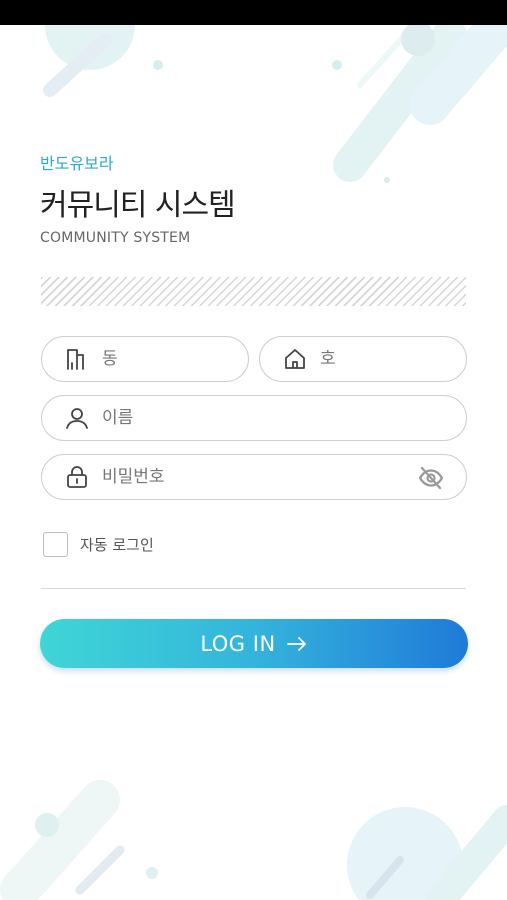 Image resolution: width=507 pixels, height=900 pixels. What do you see at coordinates (115, 238) in the screenshot?
I see `page-subtitle: COMMUNITY SYSTEM` at bounding box center [115, 238].